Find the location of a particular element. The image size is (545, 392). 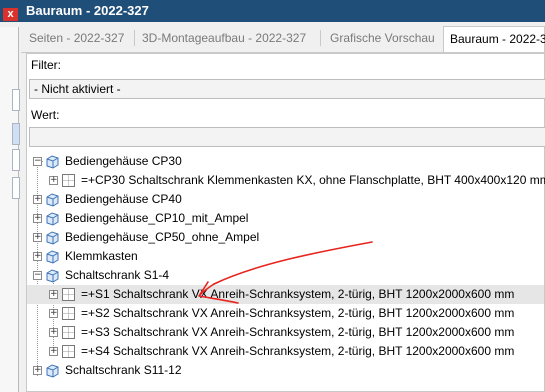

left-window-fragment: x is located at coordinates (11, 196).